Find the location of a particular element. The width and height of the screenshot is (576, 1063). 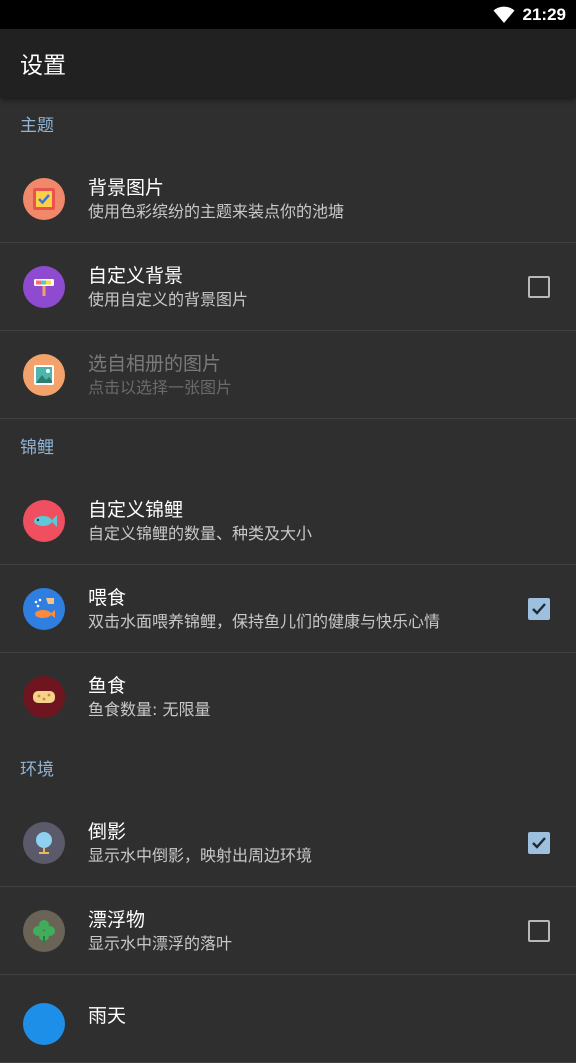

section-header-environment: 环境 is located at coordinates (37, 770).